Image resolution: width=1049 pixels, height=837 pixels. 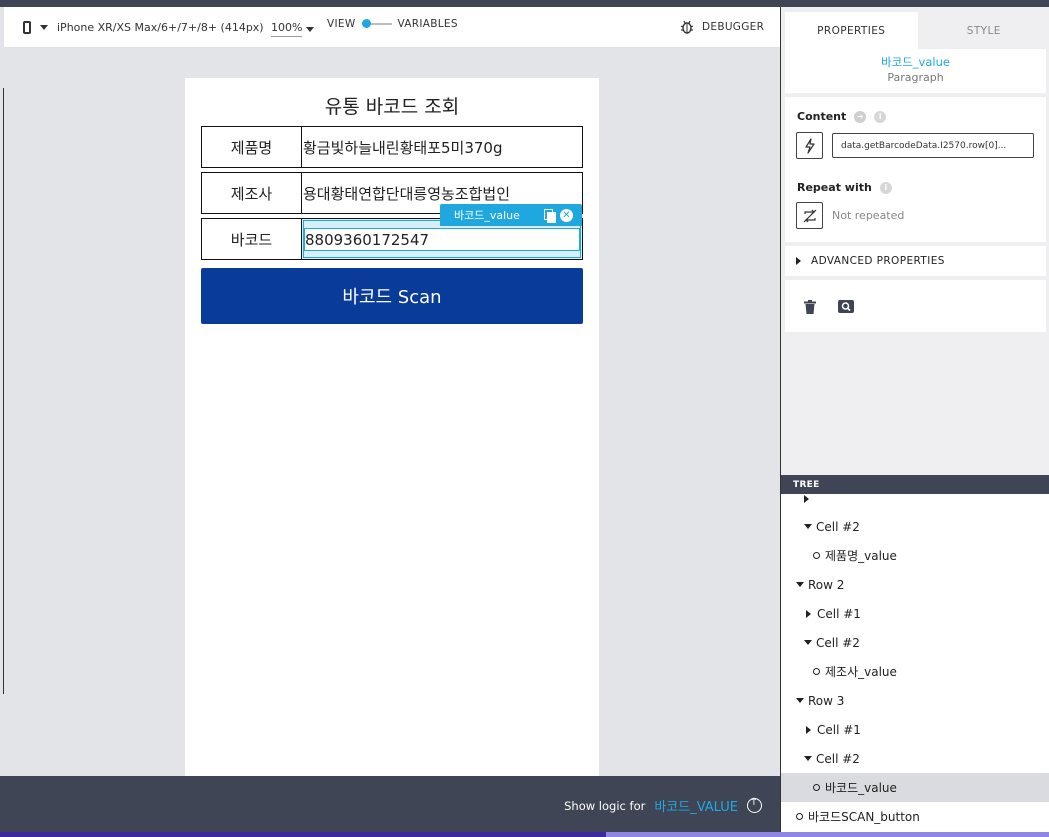 What do you see at coordinates (524, 3) in the screenshot?
I see `top-strip` at bounding box center [524, 3].